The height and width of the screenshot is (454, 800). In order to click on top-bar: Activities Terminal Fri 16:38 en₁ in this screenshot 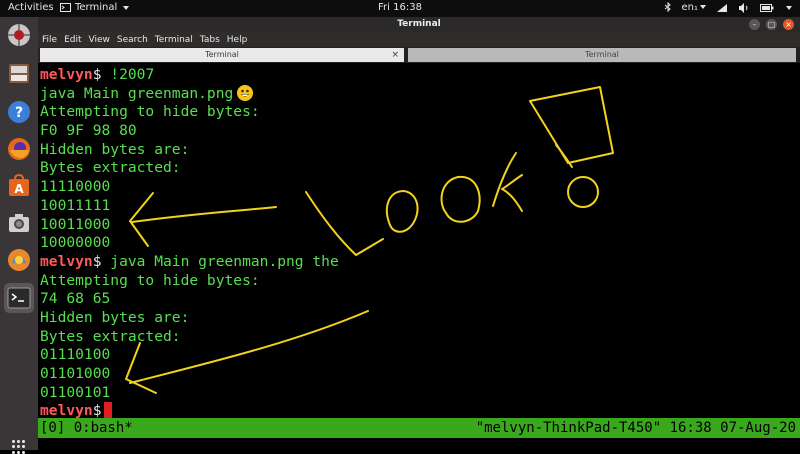, I will do `click(400, 8)`.